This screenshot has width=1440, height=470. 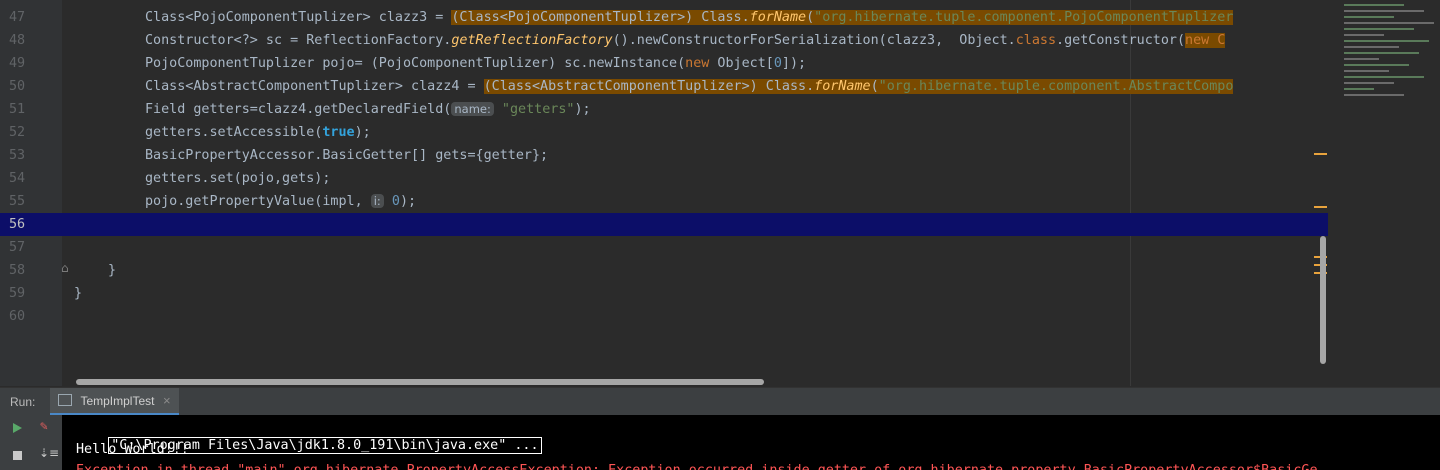 I want to click on run-icon, so click(x=17, y=428).